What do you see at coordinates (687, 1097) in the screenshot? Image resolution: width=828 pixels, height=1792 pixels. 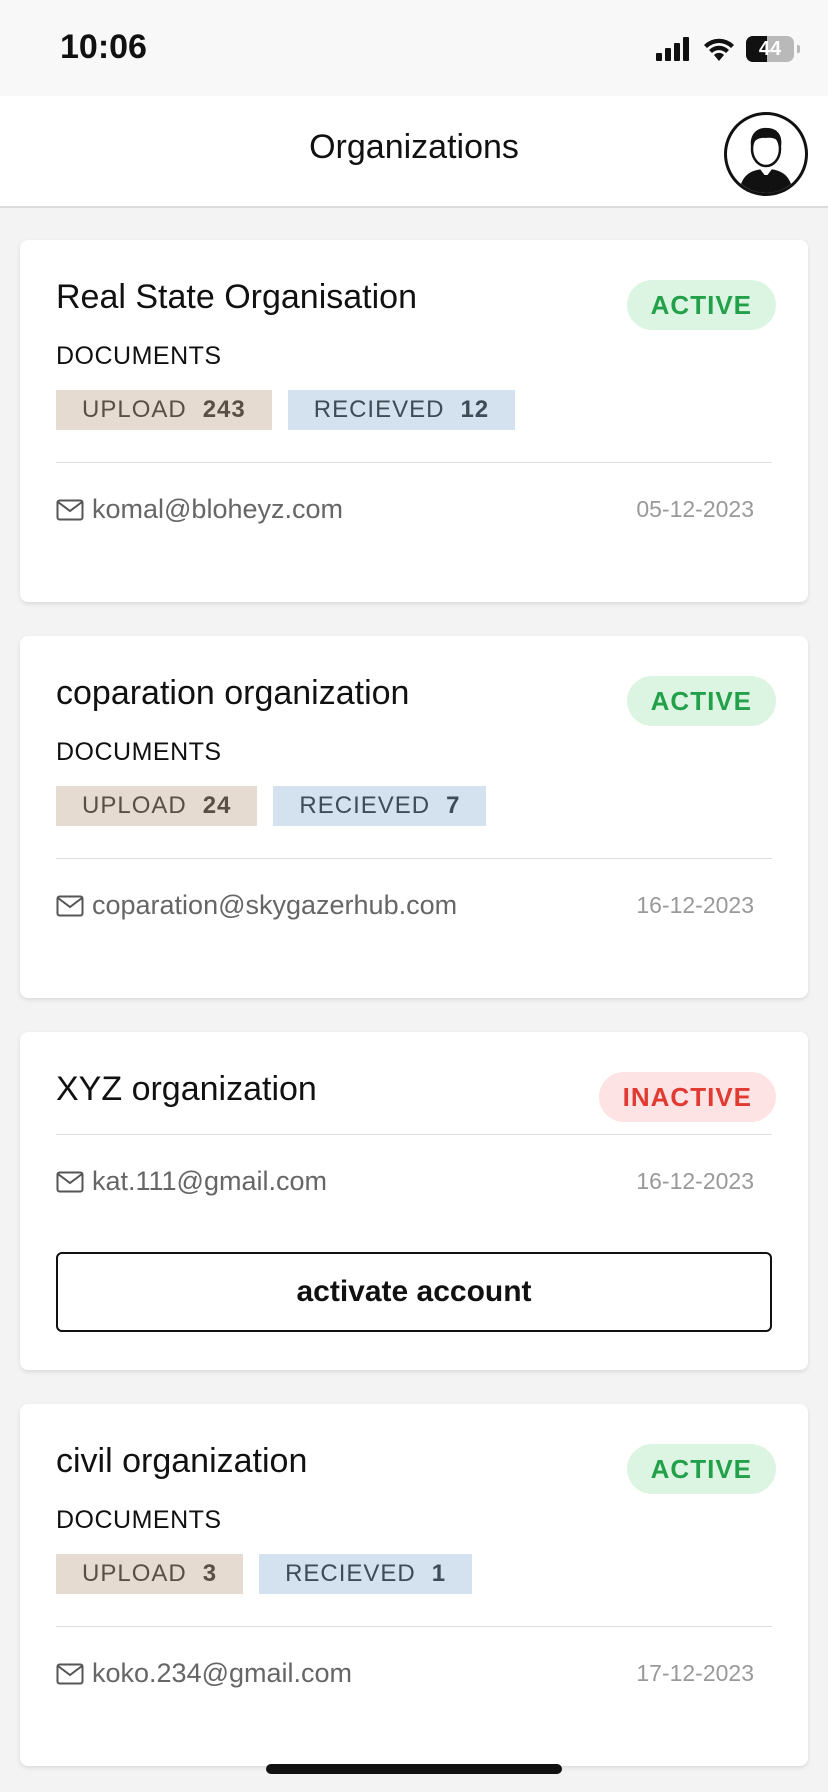 I see `status-badge: INACTIVE` at bounding box center [687, 1097].